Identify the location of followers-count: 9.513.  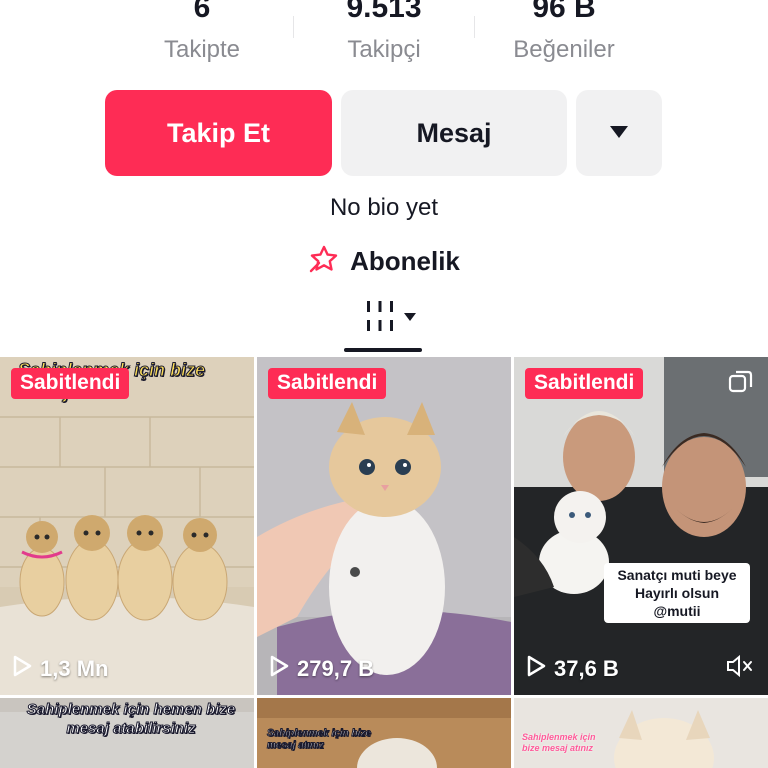
(384, 12).